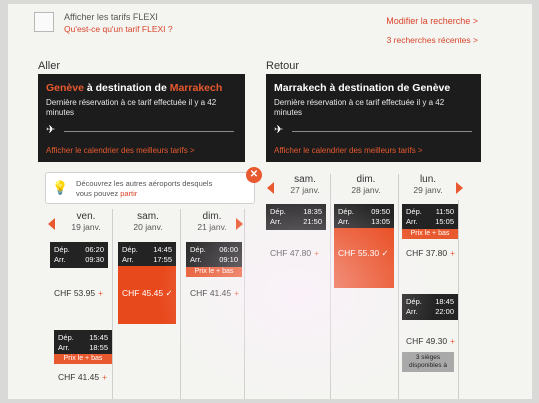 The width and height of the screenshot is (539, 403). I want to click on flight-card: Dép. 11:50 Arr. 15:05, so click(430, 217).